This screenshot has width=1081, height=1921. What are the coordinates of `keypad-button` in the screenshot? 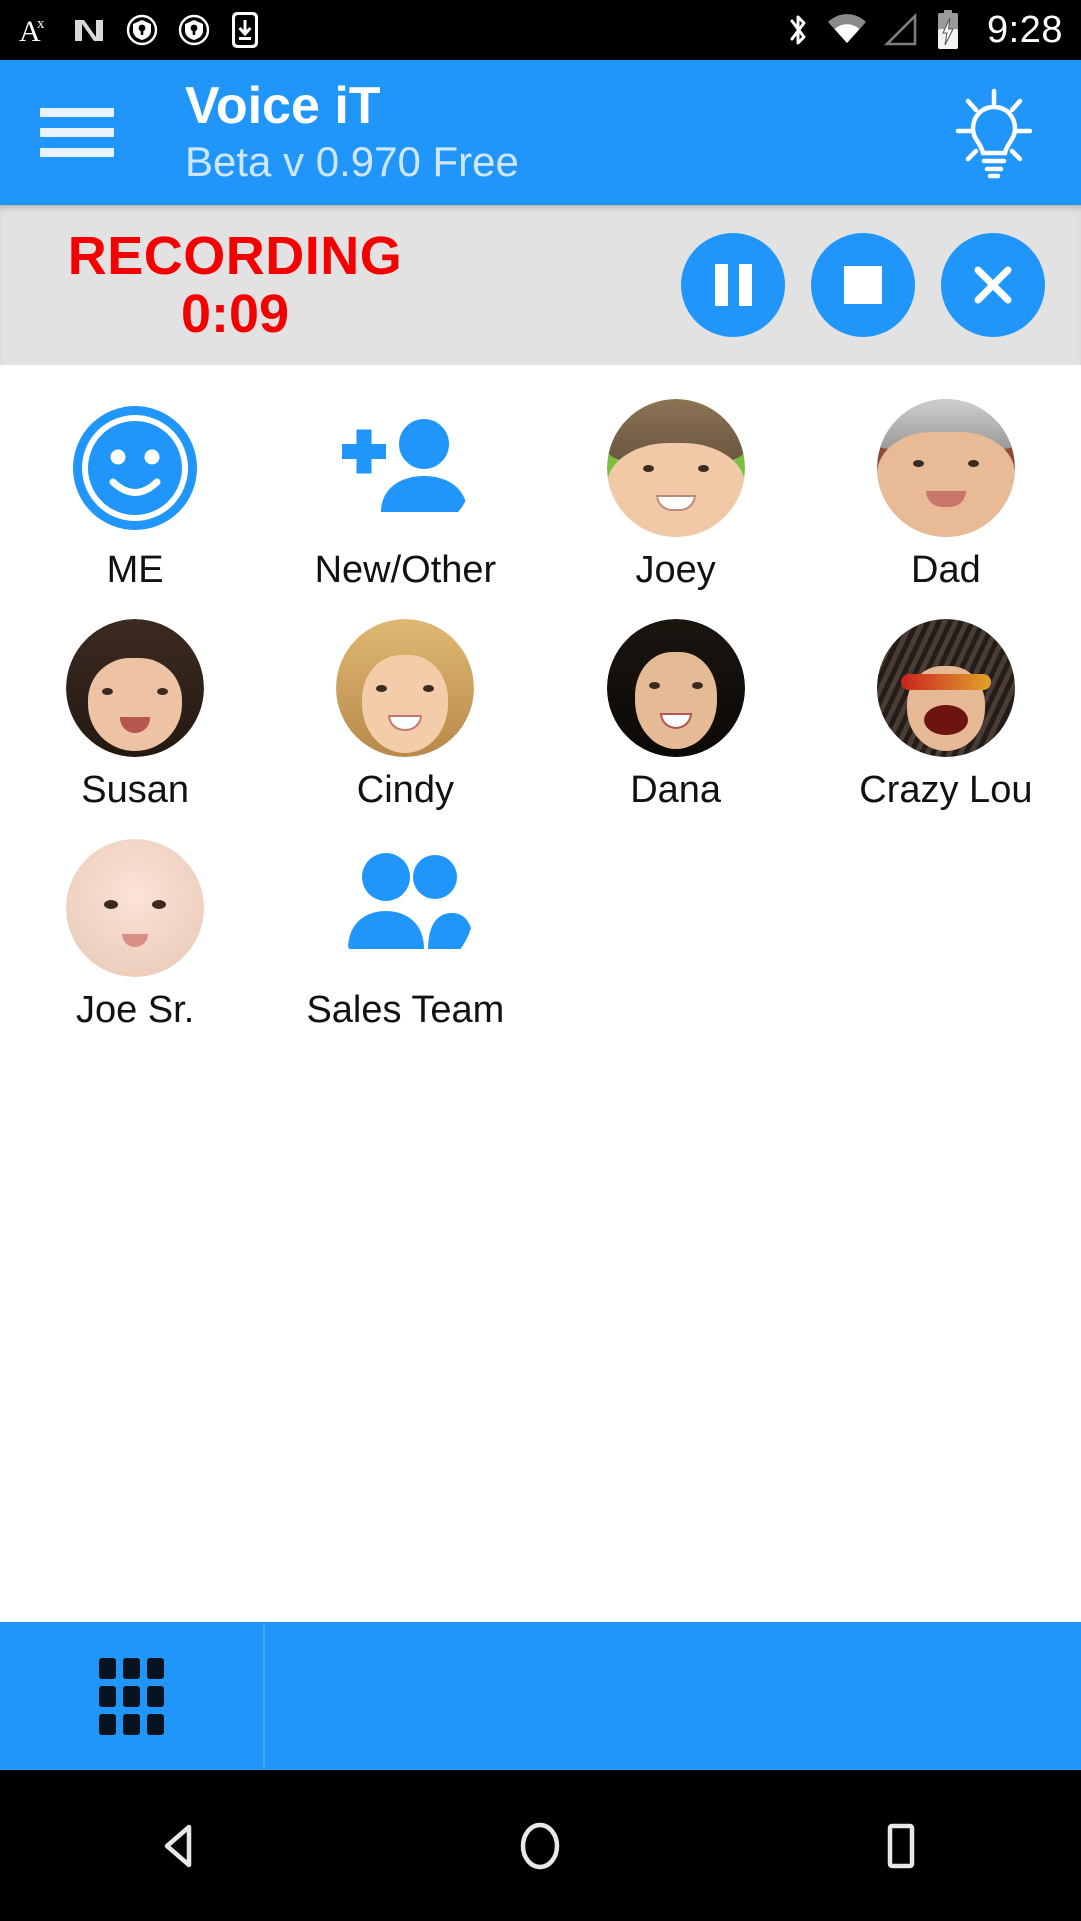 It's located at (132, 1696).